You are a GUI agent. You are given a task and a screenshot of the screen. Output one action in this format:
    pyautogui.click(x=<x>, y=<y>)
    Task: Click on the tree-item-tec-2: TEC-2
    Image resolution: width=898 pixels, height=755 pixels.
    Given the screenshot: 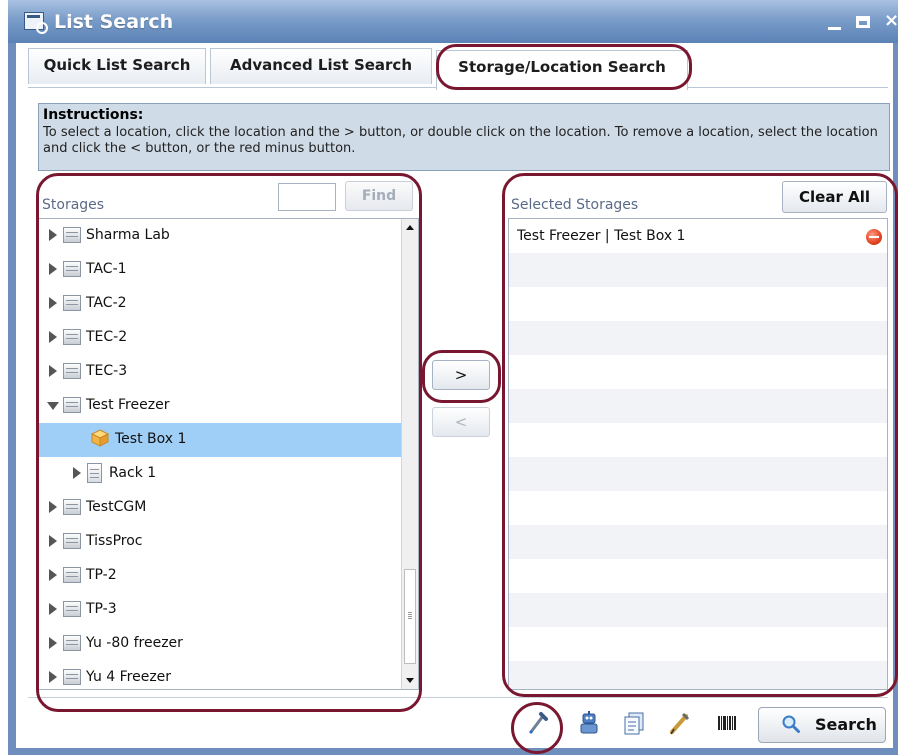 What is the action you would take?
    pyautogui.click(x=220, y=338)
    